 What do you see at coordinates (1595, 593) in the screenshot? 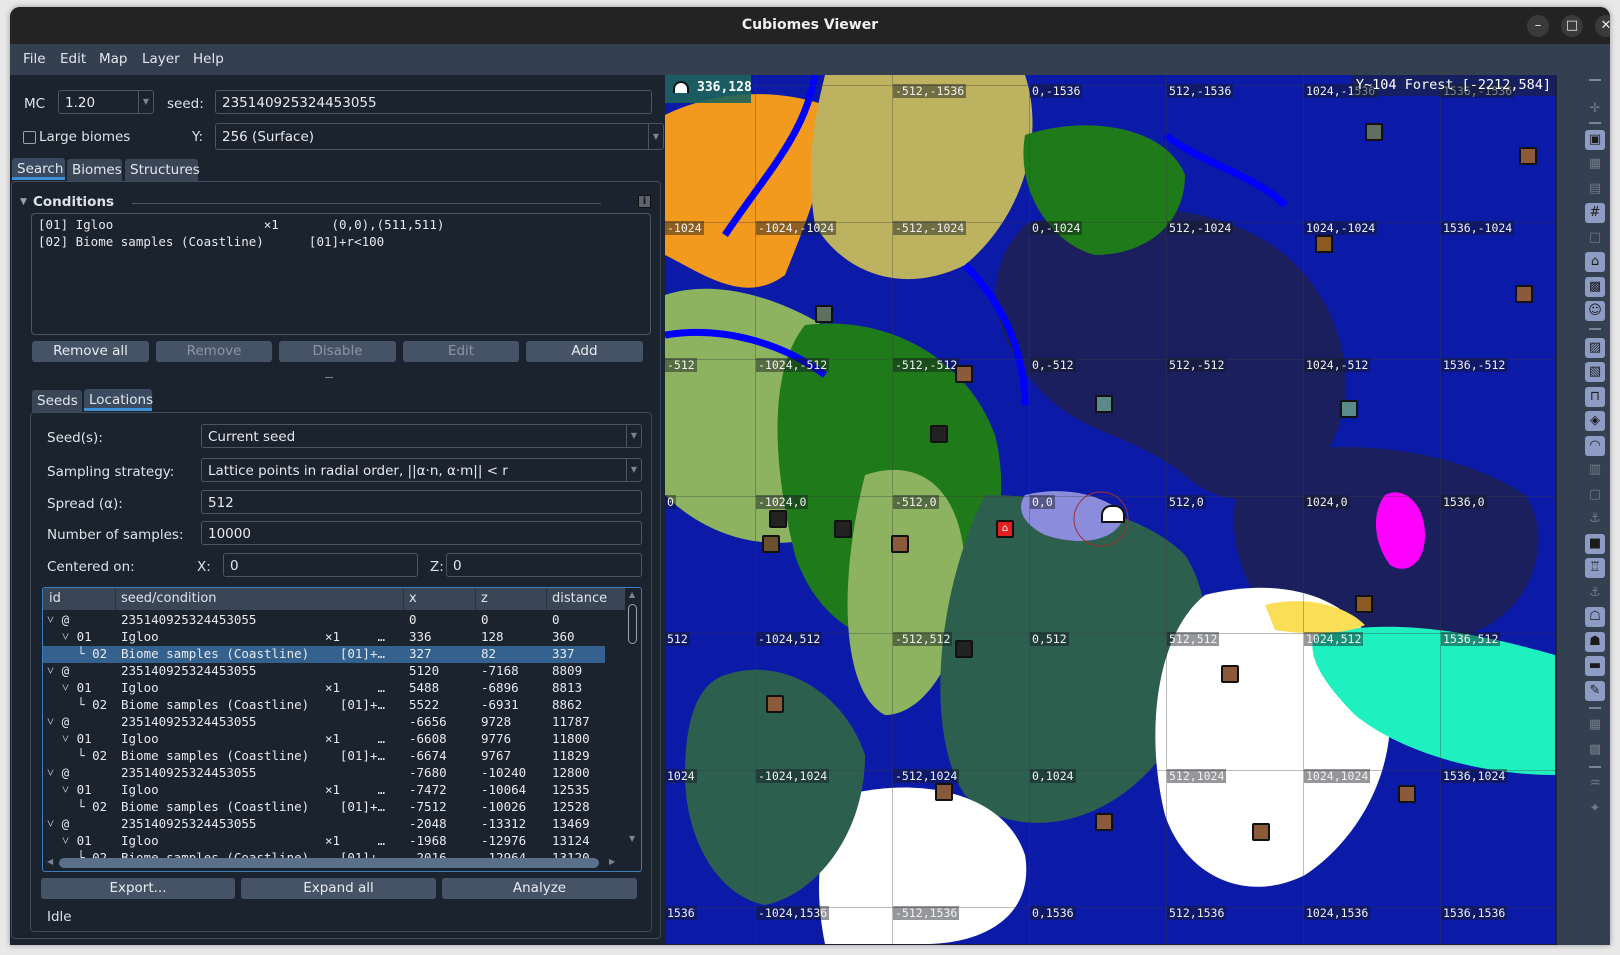
I see `shipwreck-toggle: ⚓` at bounding box center [1595, 593].